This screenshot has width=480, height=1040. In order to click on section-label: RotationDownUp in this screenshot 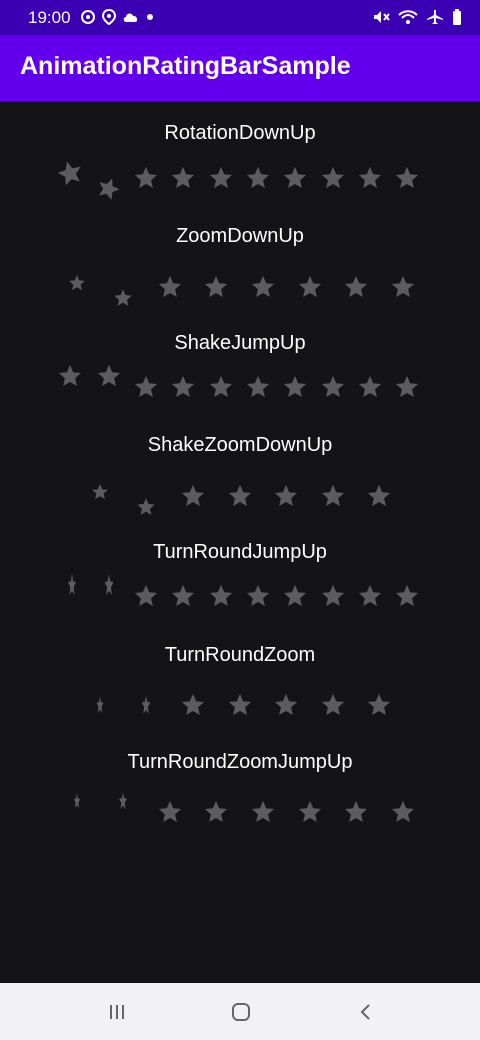, I will do `click(240, 133)`.